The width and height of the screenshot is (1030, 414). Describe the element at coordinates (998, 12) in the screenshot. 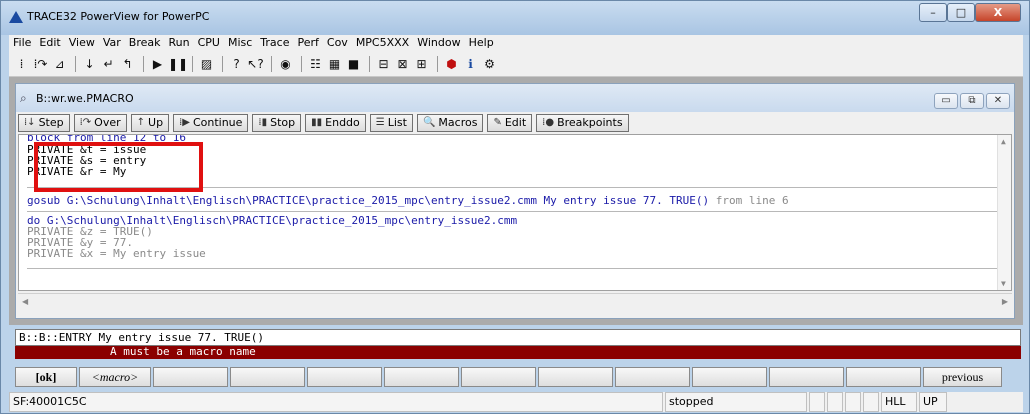

I see `close-button: X` at that location.